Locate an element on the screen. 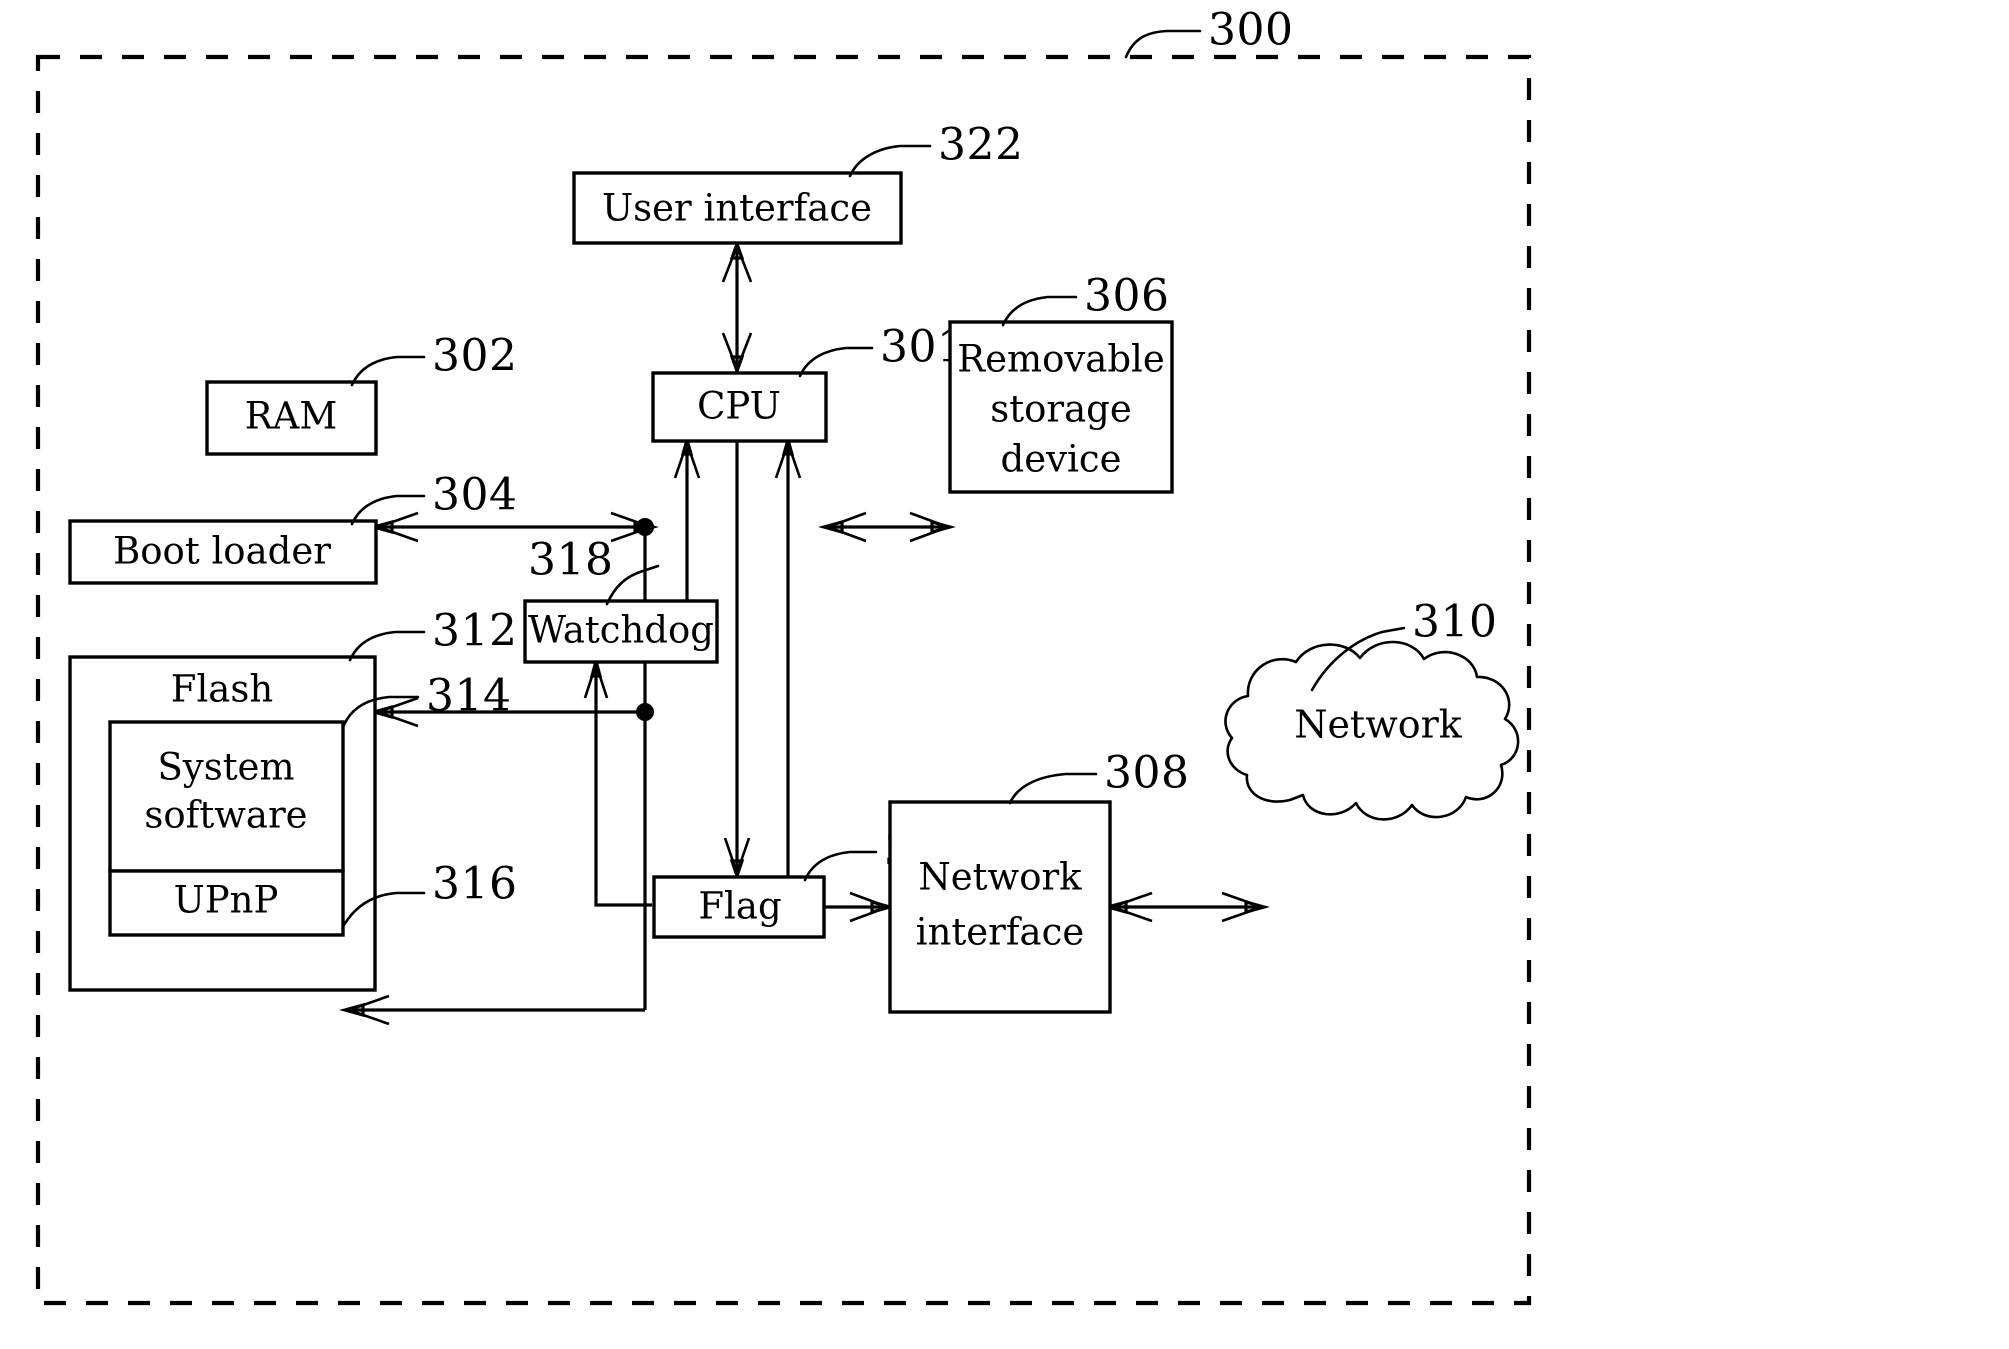  block-ram-label: RAM is located at coordinates (291, 416).